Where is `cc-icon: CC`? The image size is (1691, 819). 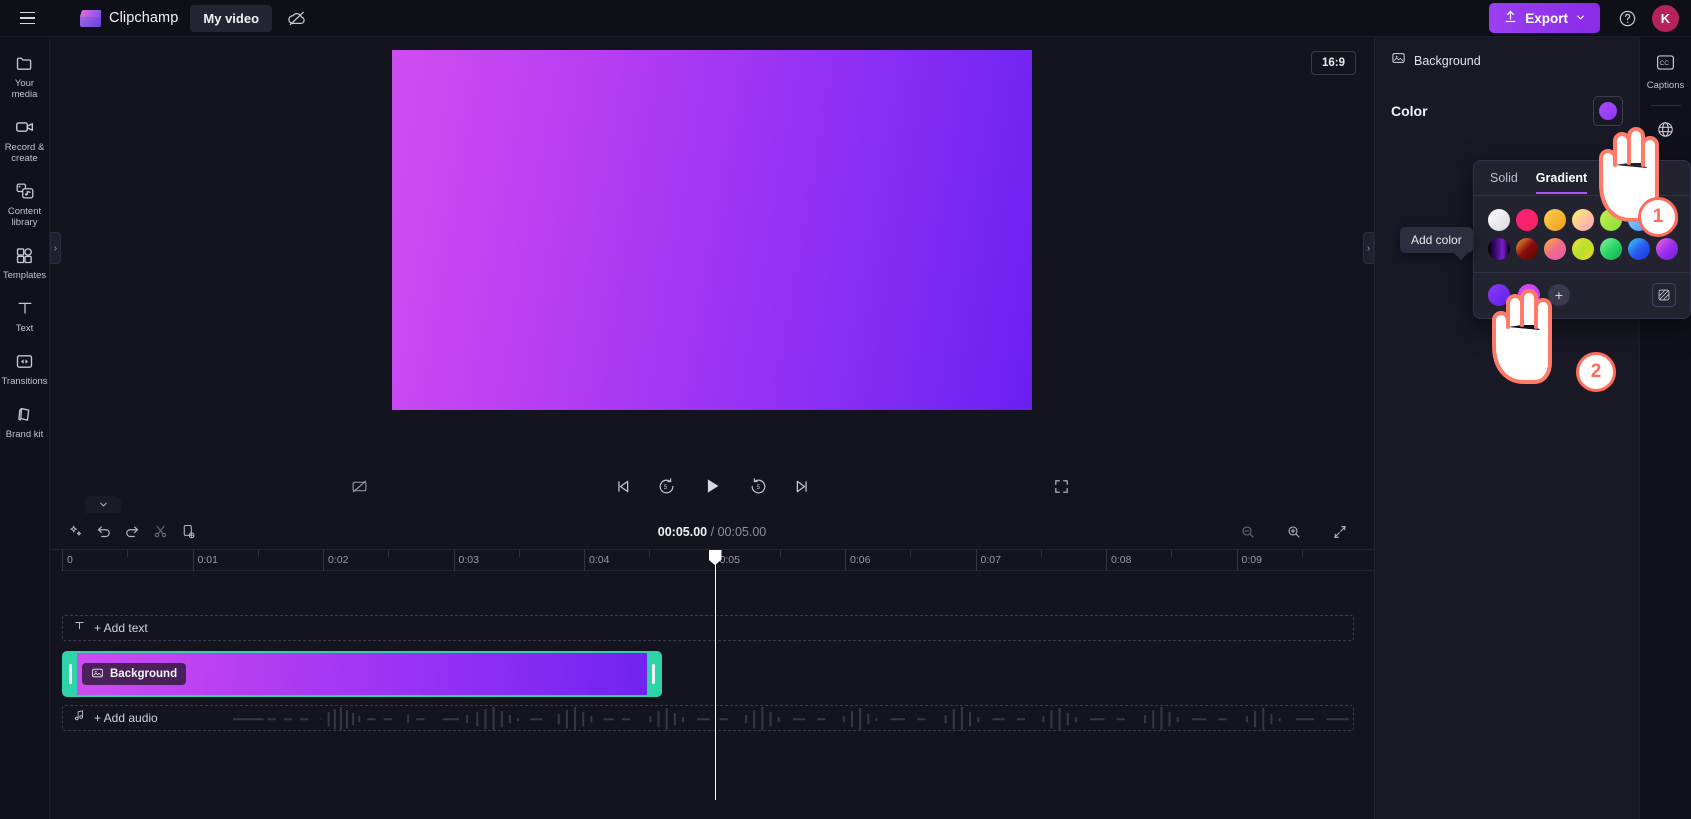
cc-icon: CC is located at coordinates (1665, 65).